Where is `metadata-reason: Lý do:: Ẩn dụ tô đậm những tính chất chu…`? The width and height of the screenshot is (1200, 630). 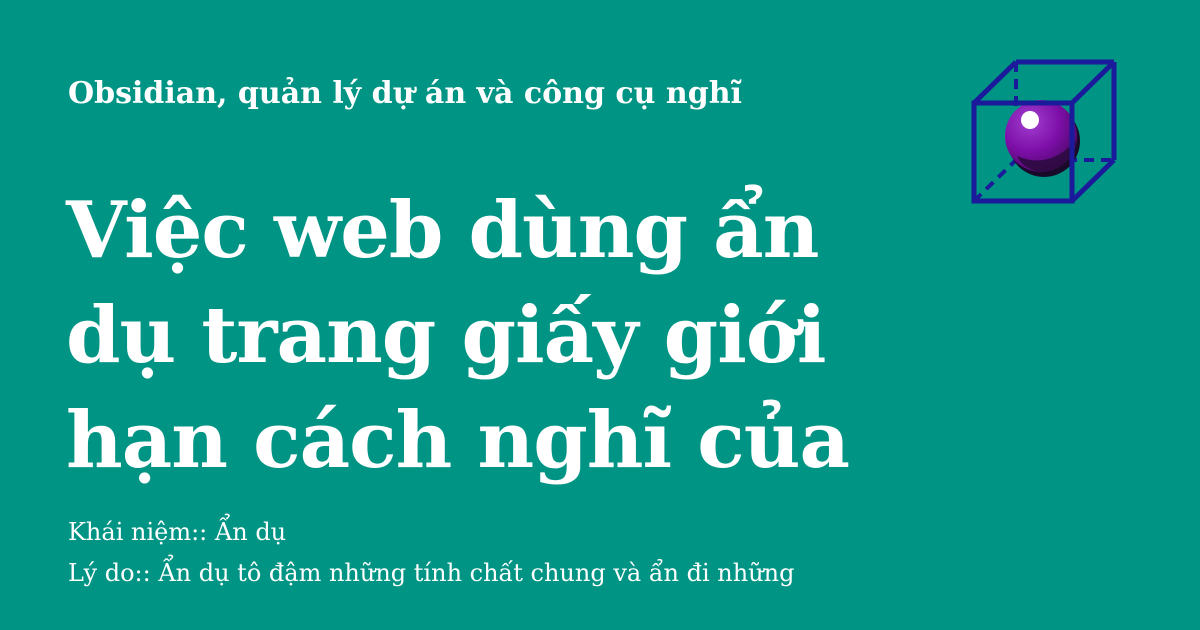
metadata-reason: Lý do:: Ẩn dụ tô đậm những tính chất chu… is located at coordinates (431, 573).